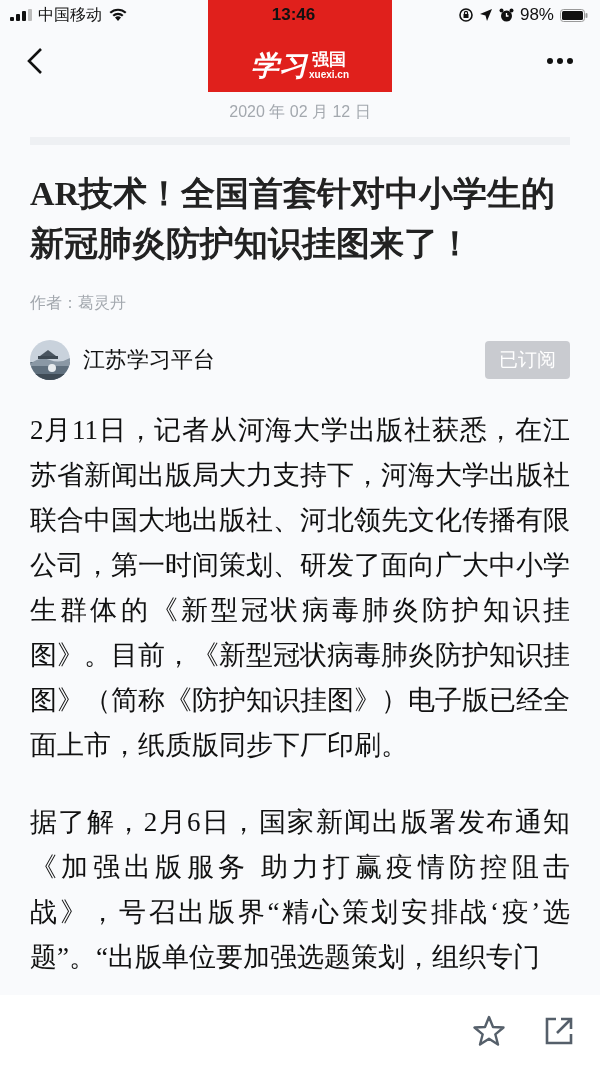 This screenshot has height=1067, width=600. I want to click on article-paragraph: 据了解，2月6日，国家新闻出版署发布通知《加强出版服务 助力打赢疫情防控阻击战》，号召出版界“精心策划安排战‘疫’选题”。“出版单位要加强选题策划，组织专门, so click(300, 890).